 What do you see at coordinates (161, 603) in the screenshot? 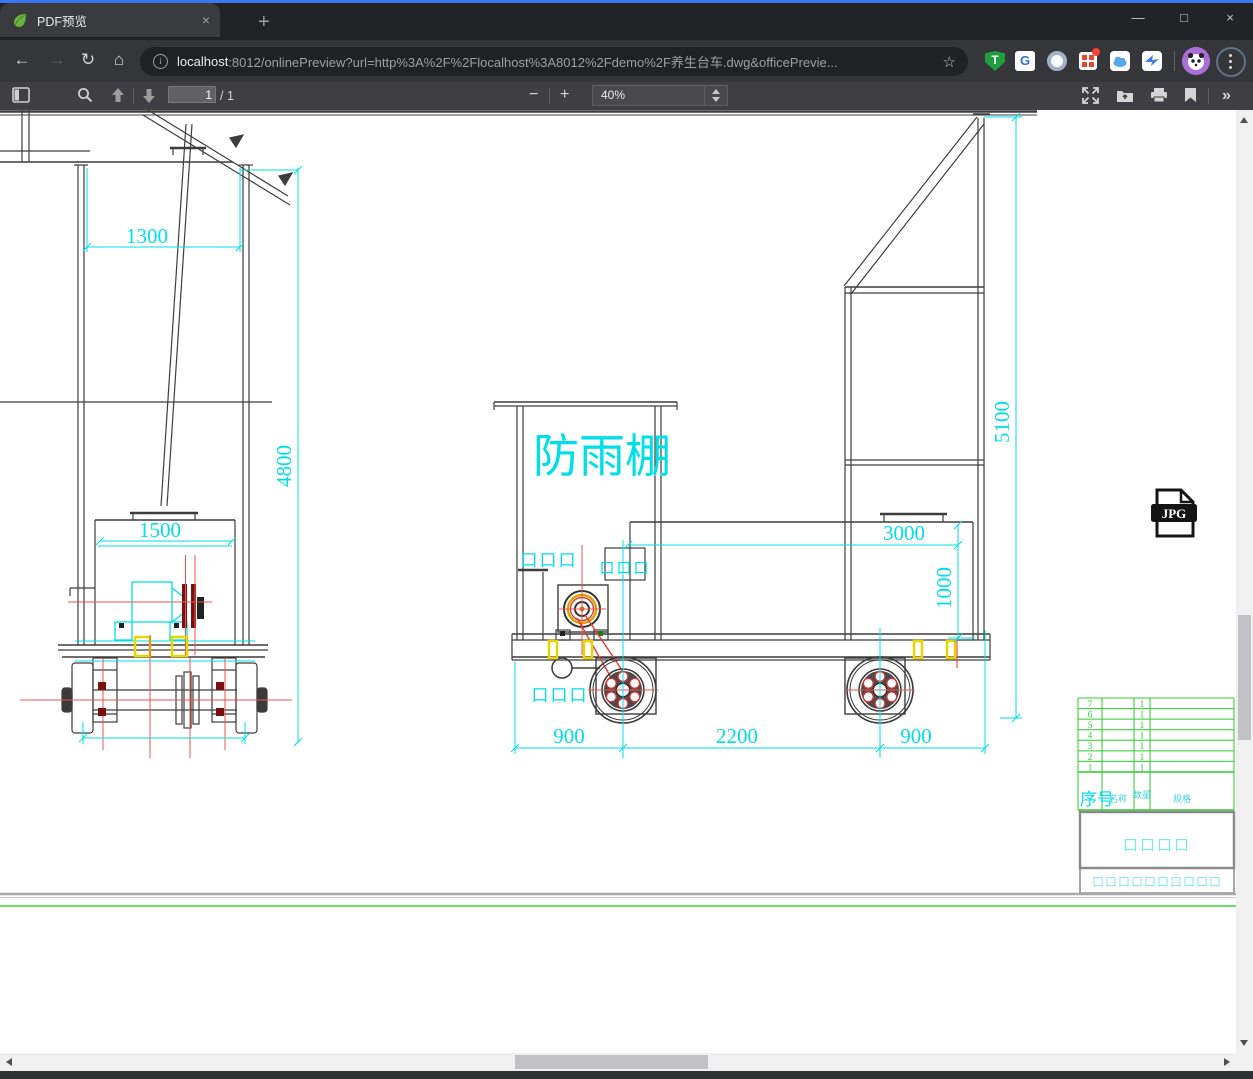
I see `front-view-motor` at bounding box center [161, 603].